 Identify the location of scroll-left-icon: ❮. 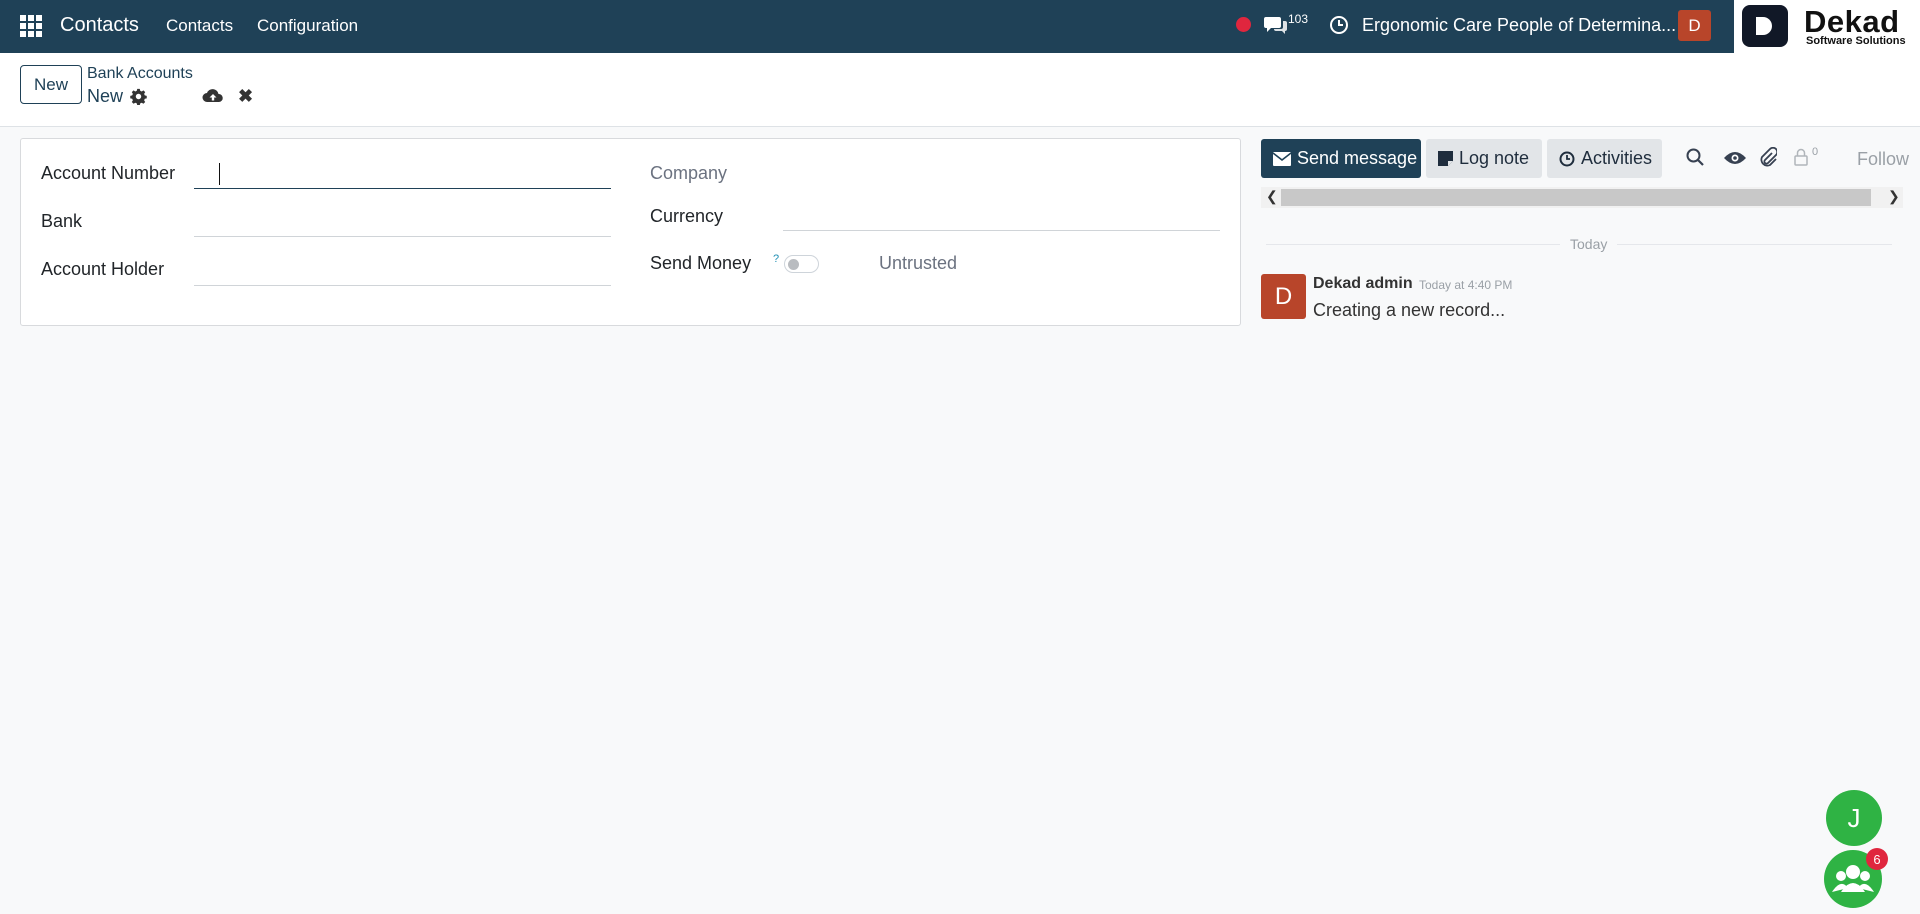
(1272, 196).